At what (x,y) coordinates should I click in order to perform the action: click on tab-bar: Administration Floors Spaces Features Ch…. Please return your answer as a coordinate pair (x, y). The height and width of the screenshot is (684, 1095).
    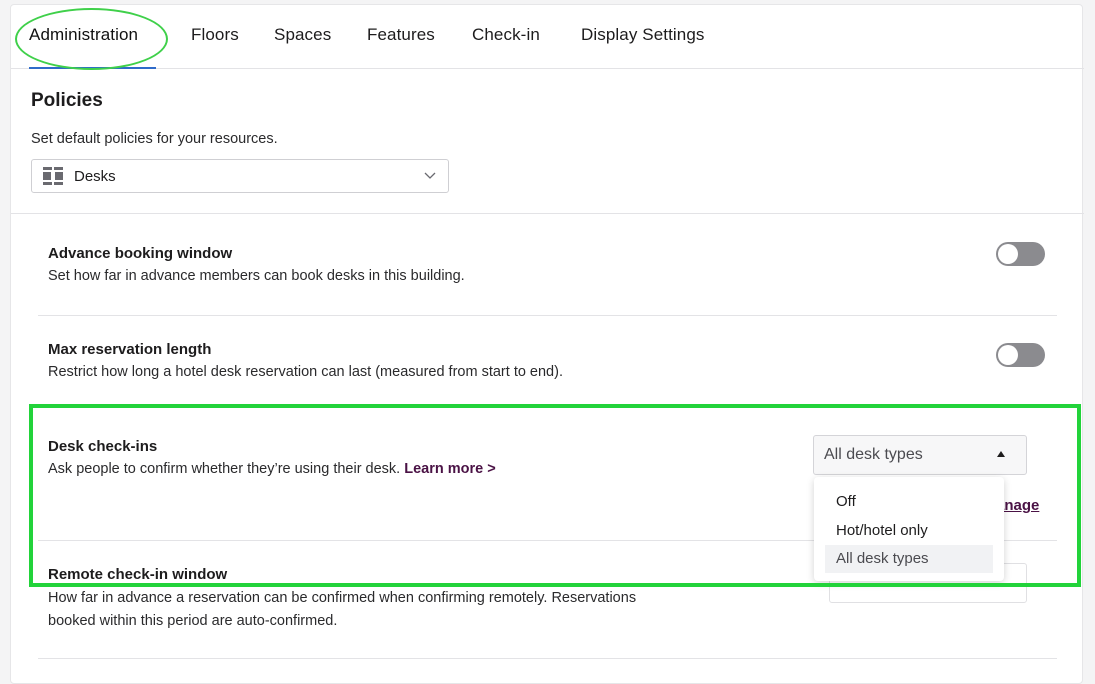
    Looking at the image, I should click on (547, 37).